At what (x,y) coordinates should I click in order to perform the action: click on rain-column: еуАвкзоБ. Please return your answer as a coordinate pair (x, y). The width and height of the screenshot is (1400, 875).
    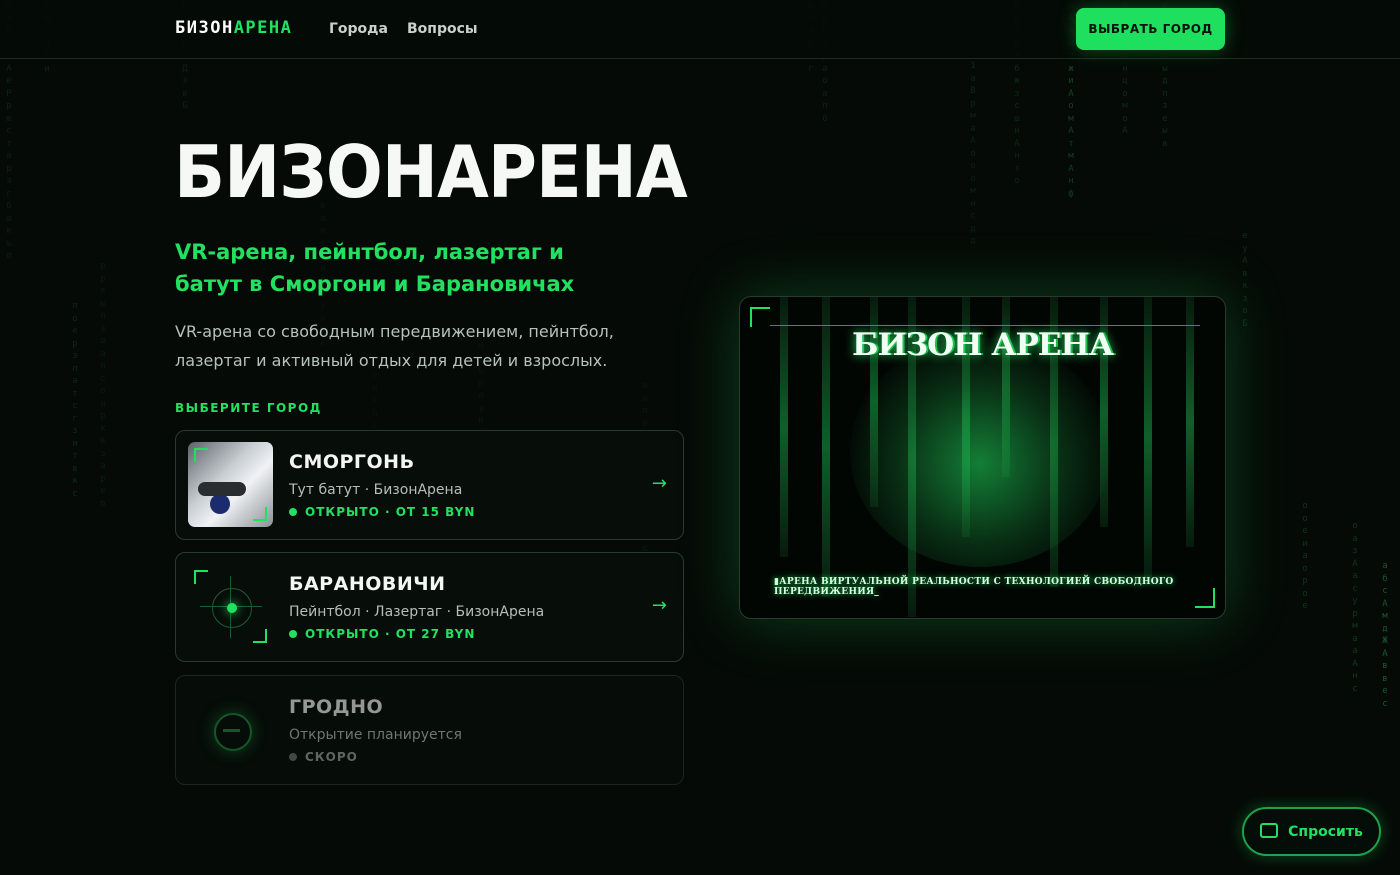
    Looking at the image, I should click on (1245, 280).